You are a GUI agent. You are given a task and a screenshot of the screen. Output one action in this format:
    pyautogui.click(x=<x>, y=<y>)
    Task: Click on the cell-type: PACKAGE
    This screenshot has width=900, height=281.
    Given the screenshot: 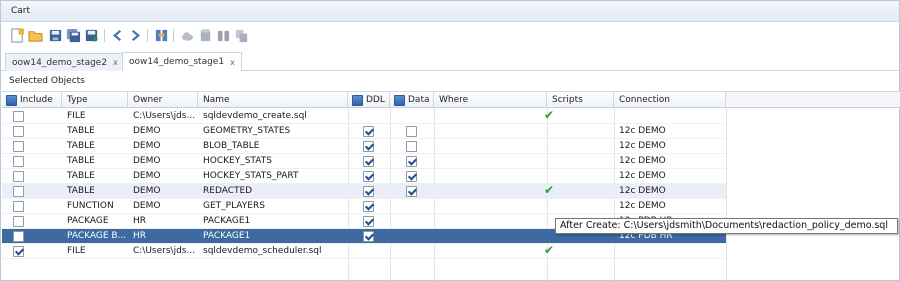 What is the action you would take?
    pyautogui.click(x=88, y=221)
    